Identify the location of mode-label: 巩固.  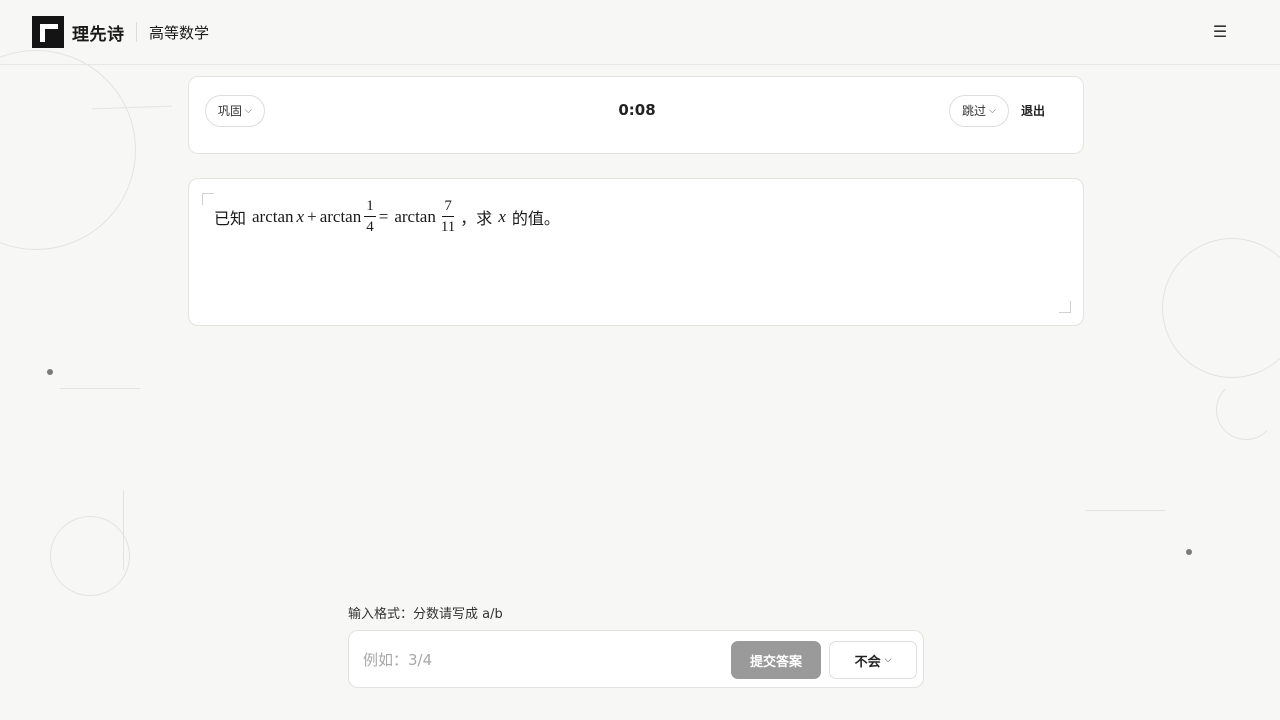
(230, 111).